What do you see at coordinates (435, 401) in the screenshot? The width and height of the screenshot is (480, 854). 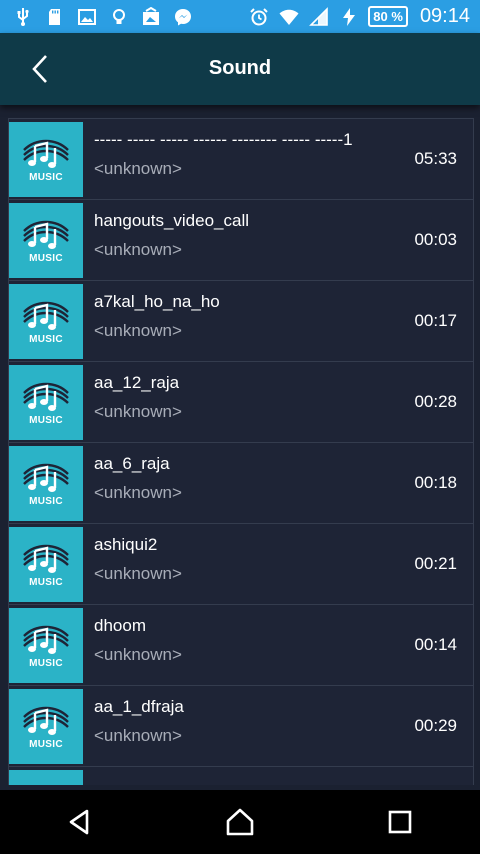 I see `track-duration: 00:28` at bounding box center [435, 401].